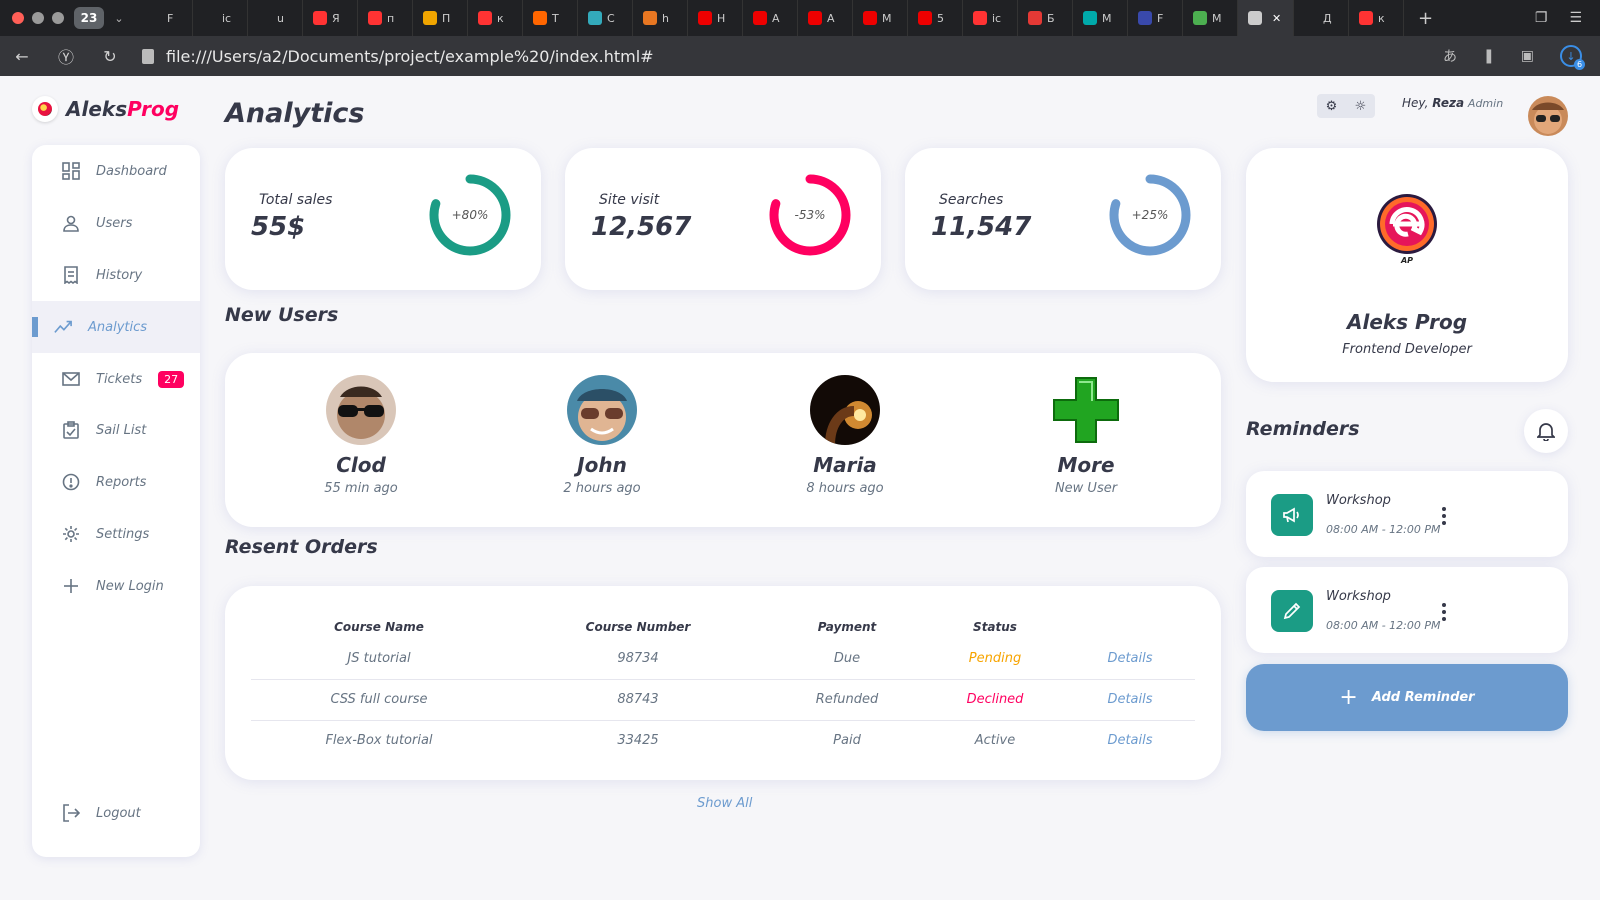  Describe the element at coordinates (887, 18) in the screenshot. I see `browser-tab-title: M` at that location.